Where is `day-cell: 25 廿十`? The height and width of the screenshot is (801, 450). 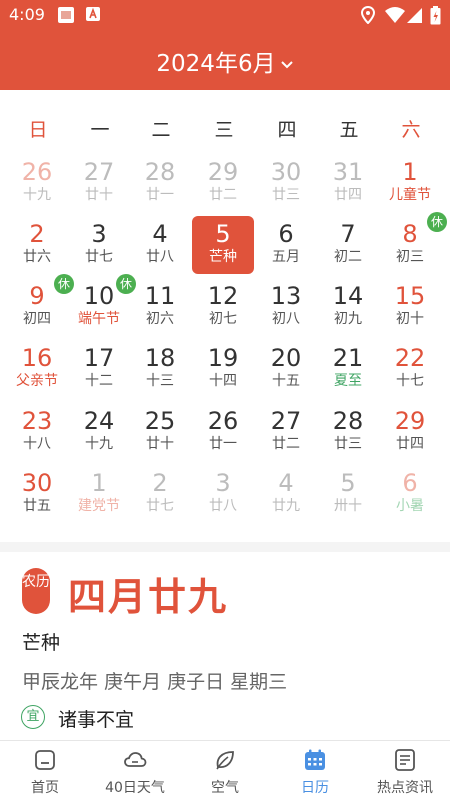 day-cell: 25 廿十 is located at coordinates (160, 432).